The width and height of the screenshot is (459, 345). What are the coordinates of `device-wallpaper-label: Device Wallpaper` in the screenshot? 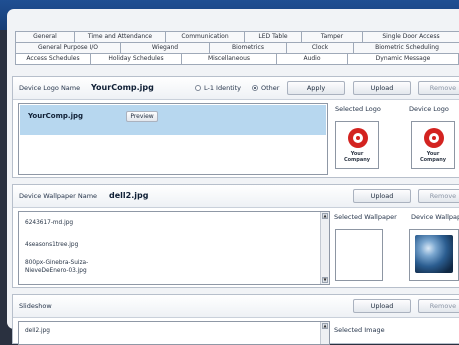 It's located at (435, 217).